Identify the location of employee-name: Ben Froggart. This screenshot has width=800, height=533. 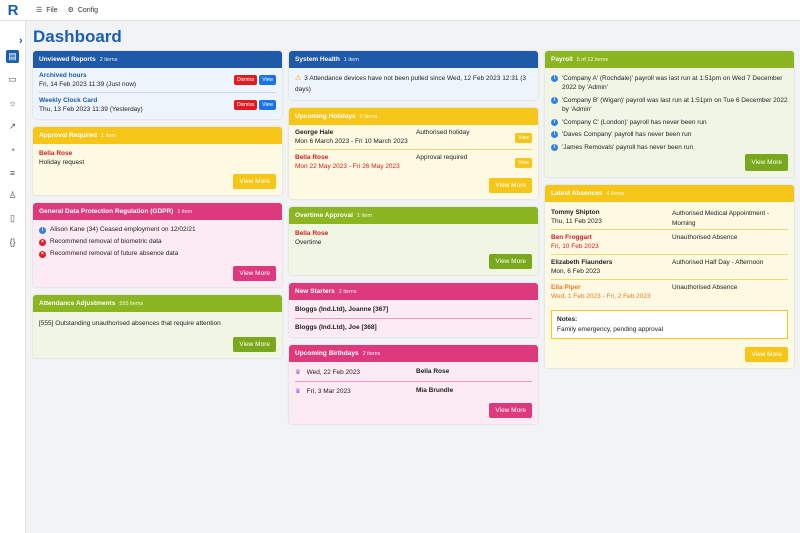
(669, 237).